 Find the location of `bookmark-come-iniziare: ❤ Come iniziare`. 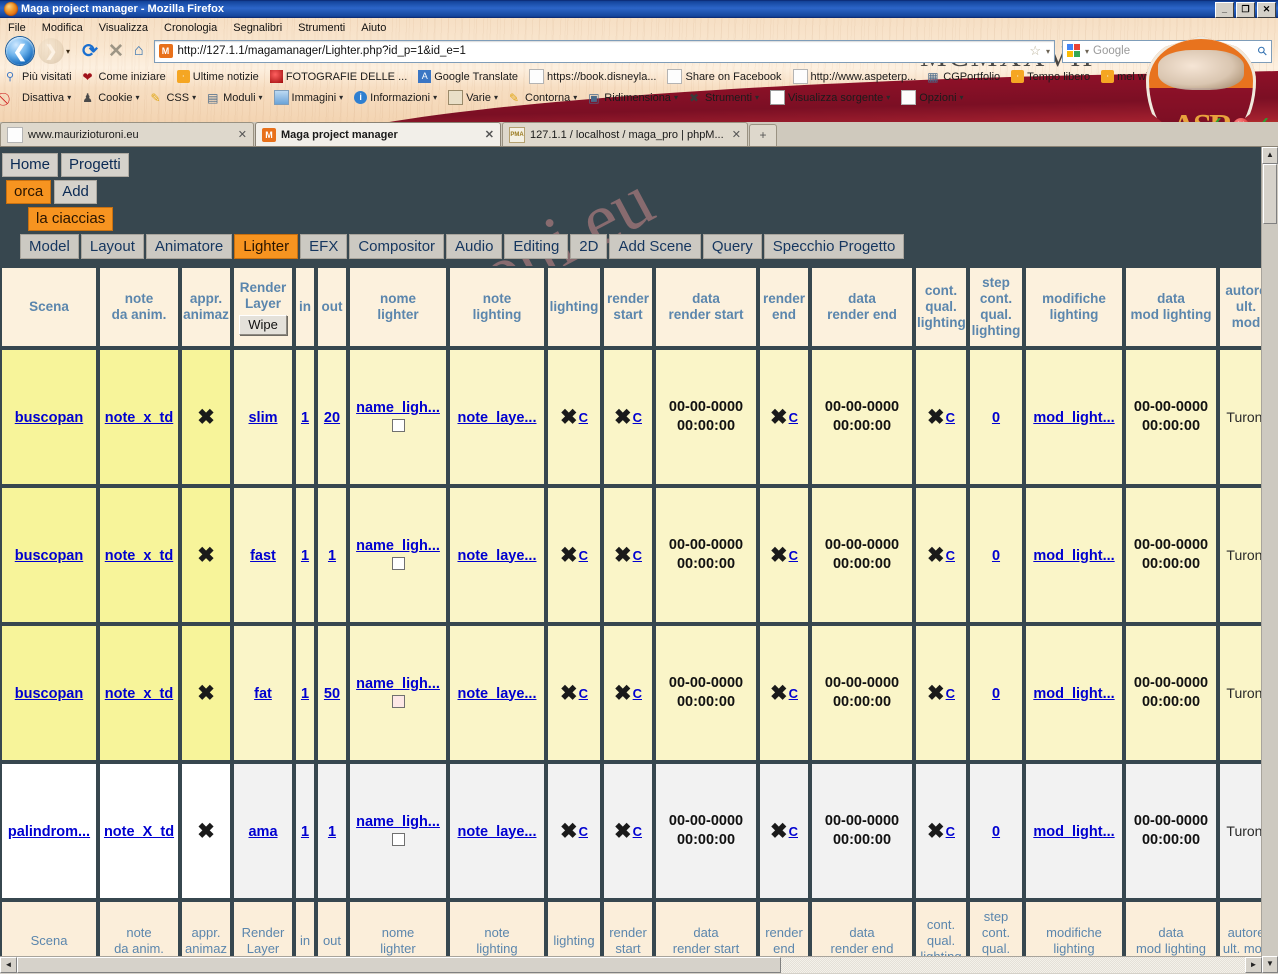

bookmark-come-iniziare: ❤ Come iniziare is located at coordinates (124, 77).